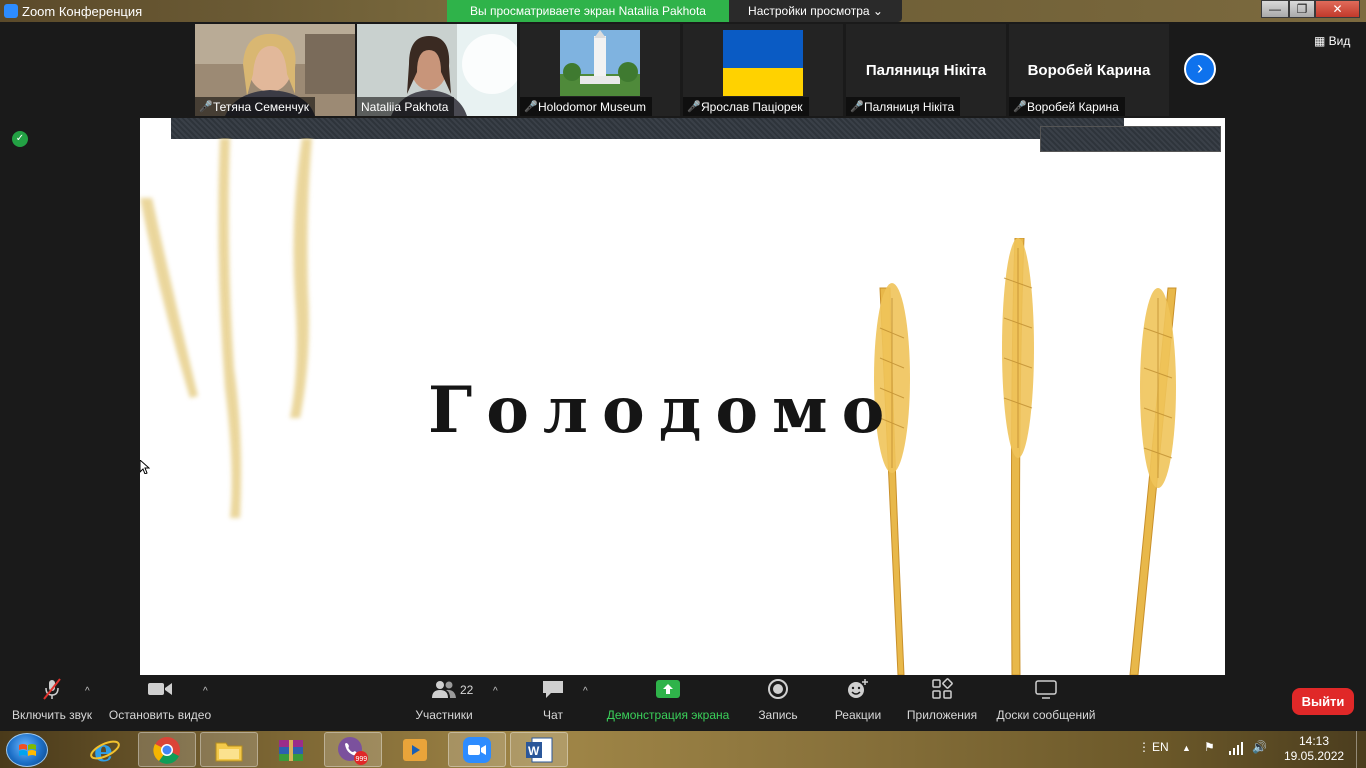  Describe the element at coordinates (495, 691) in the screenshot. I see `participants-options-caret-icon: ^` at that location.